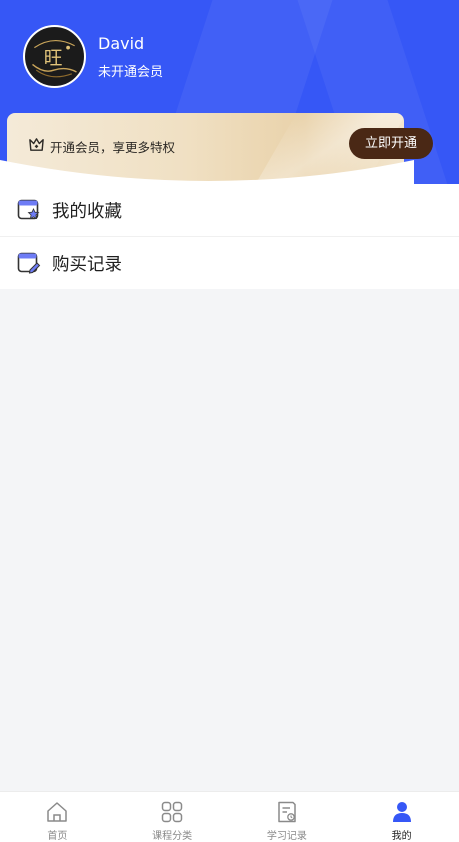 Image resolution: width=459 pixels, height=842 pixels. What do you see at coordinates (29, 263) in the screenshot?
I see `purchase-record-icon` at bounding box center [29, 263].